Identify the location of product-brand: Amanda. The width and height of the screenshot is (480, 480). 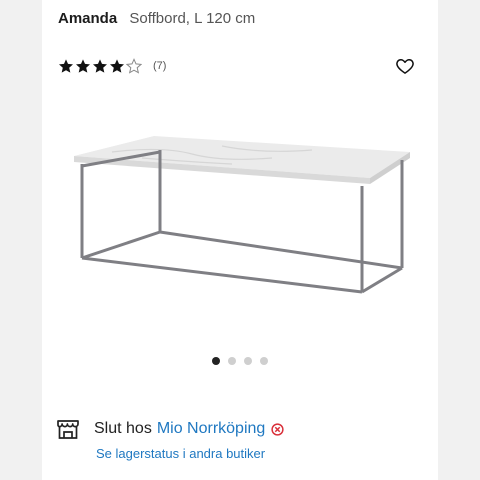
(88, 18).